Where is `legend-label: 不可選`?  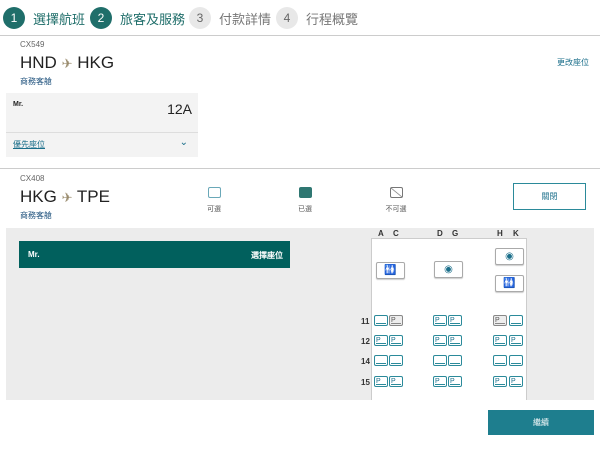
legend-label: 不可選 is located at coordinates (396, 209).